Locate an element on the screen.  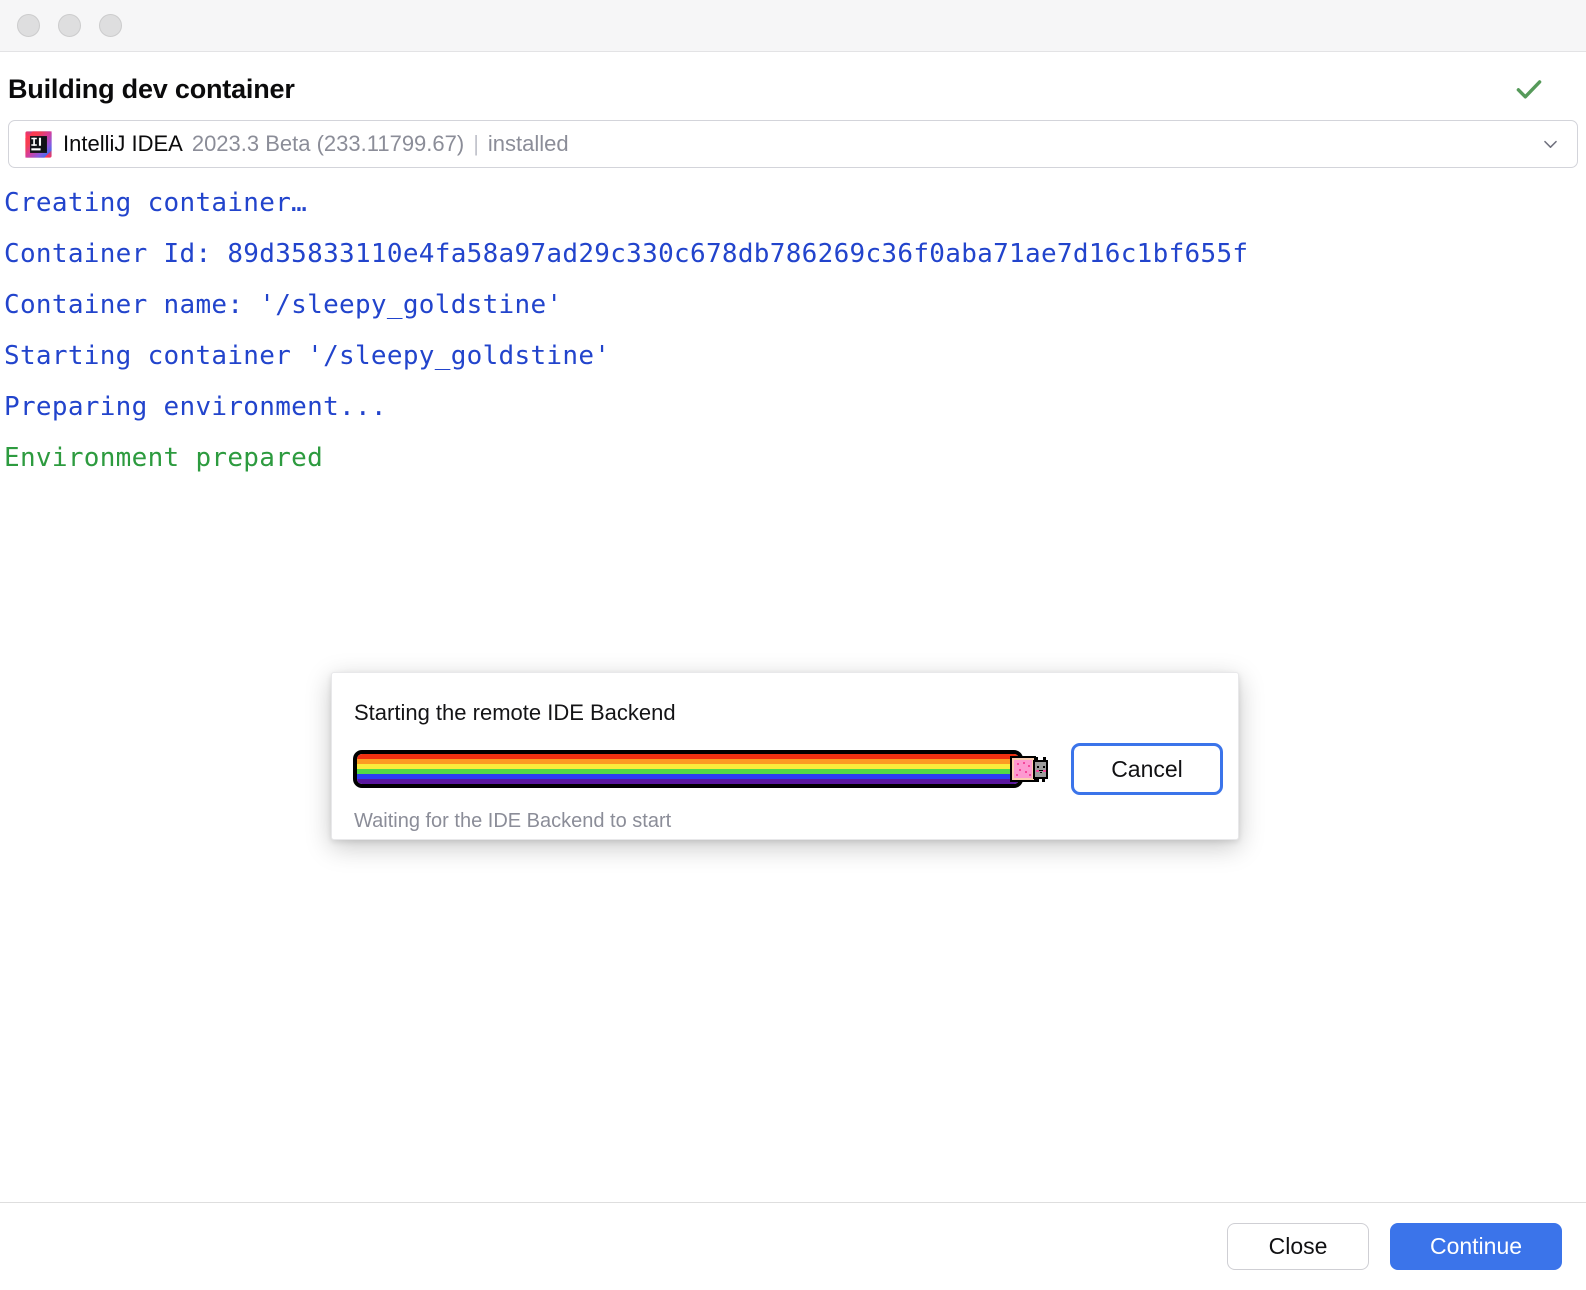
progress-track is located at coordinates (688, 769).